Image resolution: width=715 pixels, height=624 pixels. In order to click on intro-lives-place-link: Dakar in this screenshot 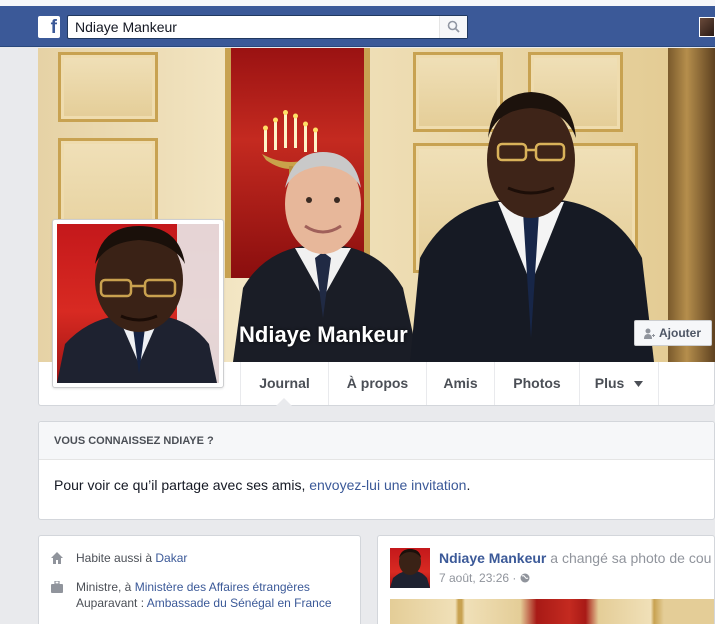, I will do `click(171, 558)`.